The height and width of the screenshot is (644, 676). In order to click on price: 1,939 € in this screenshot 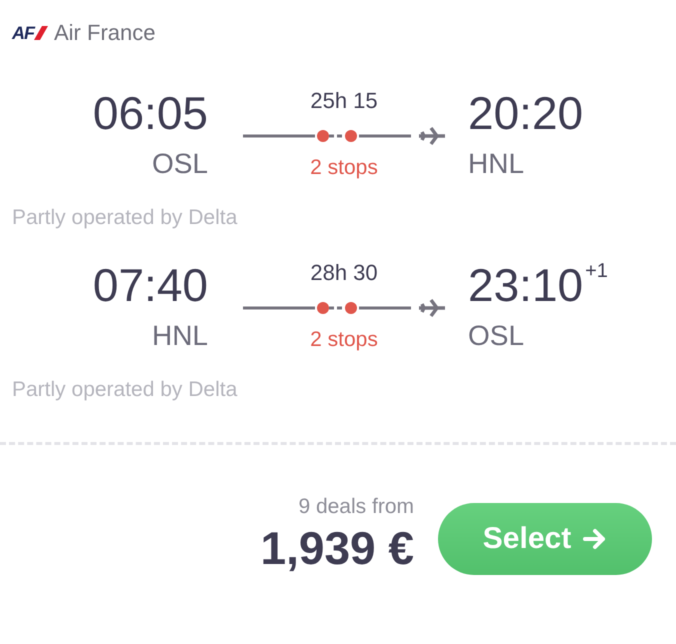, I will do `click(337, 548)`.